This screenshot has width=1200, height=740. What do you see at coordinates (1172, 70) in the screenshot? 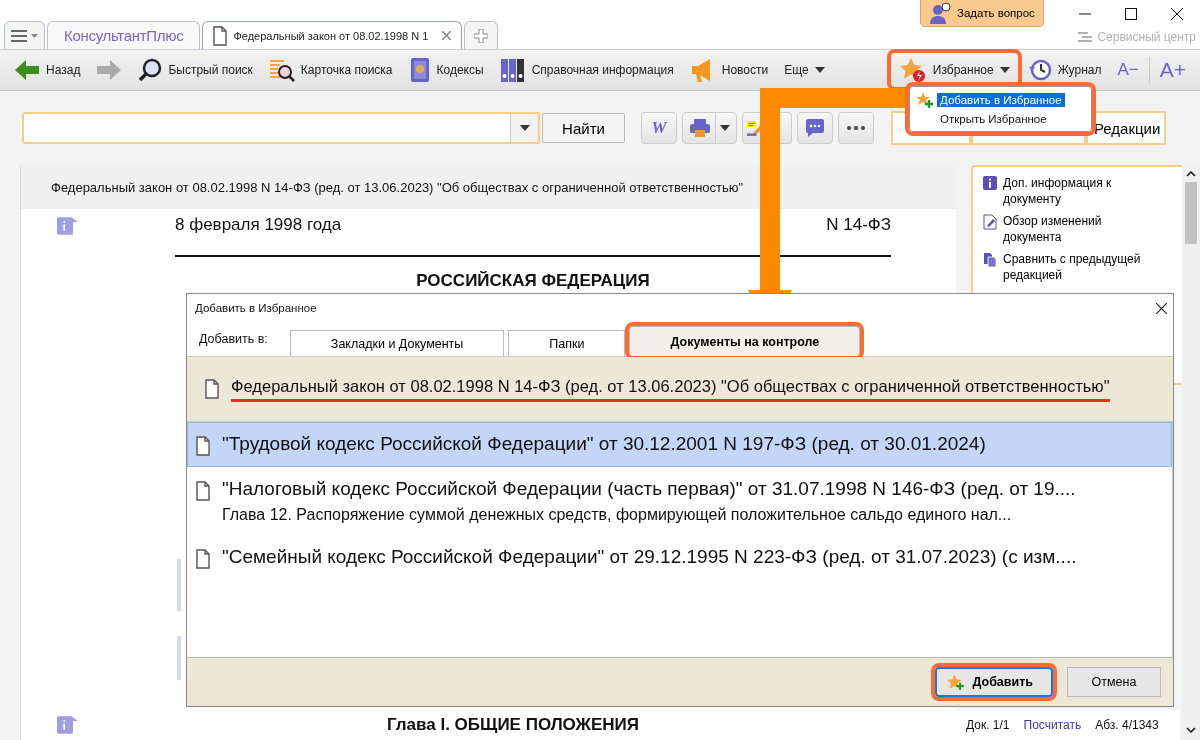
I see `font-larger-button: A+` at bounding box center [1172, 70].